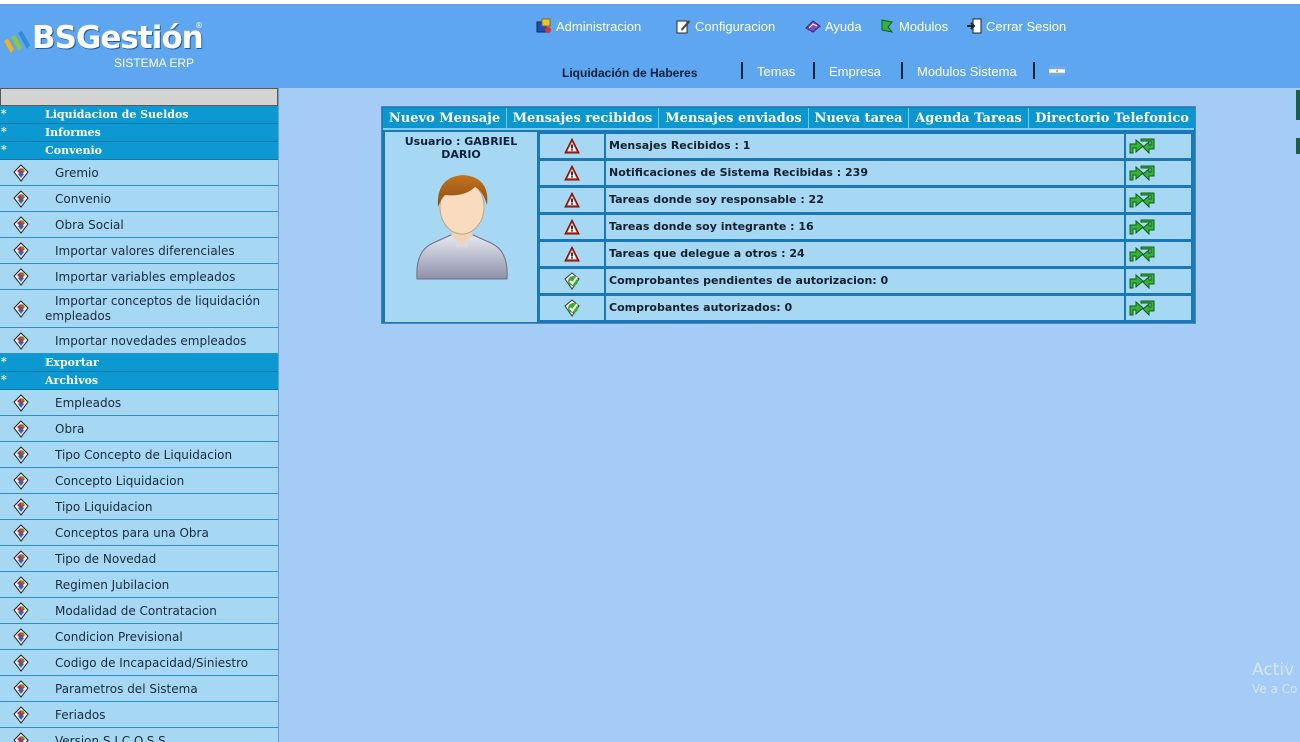 This screenshot has height=742, width=1300. I want to click on sidebar-item: Modalidad de Contratacion, so click(139, 611).